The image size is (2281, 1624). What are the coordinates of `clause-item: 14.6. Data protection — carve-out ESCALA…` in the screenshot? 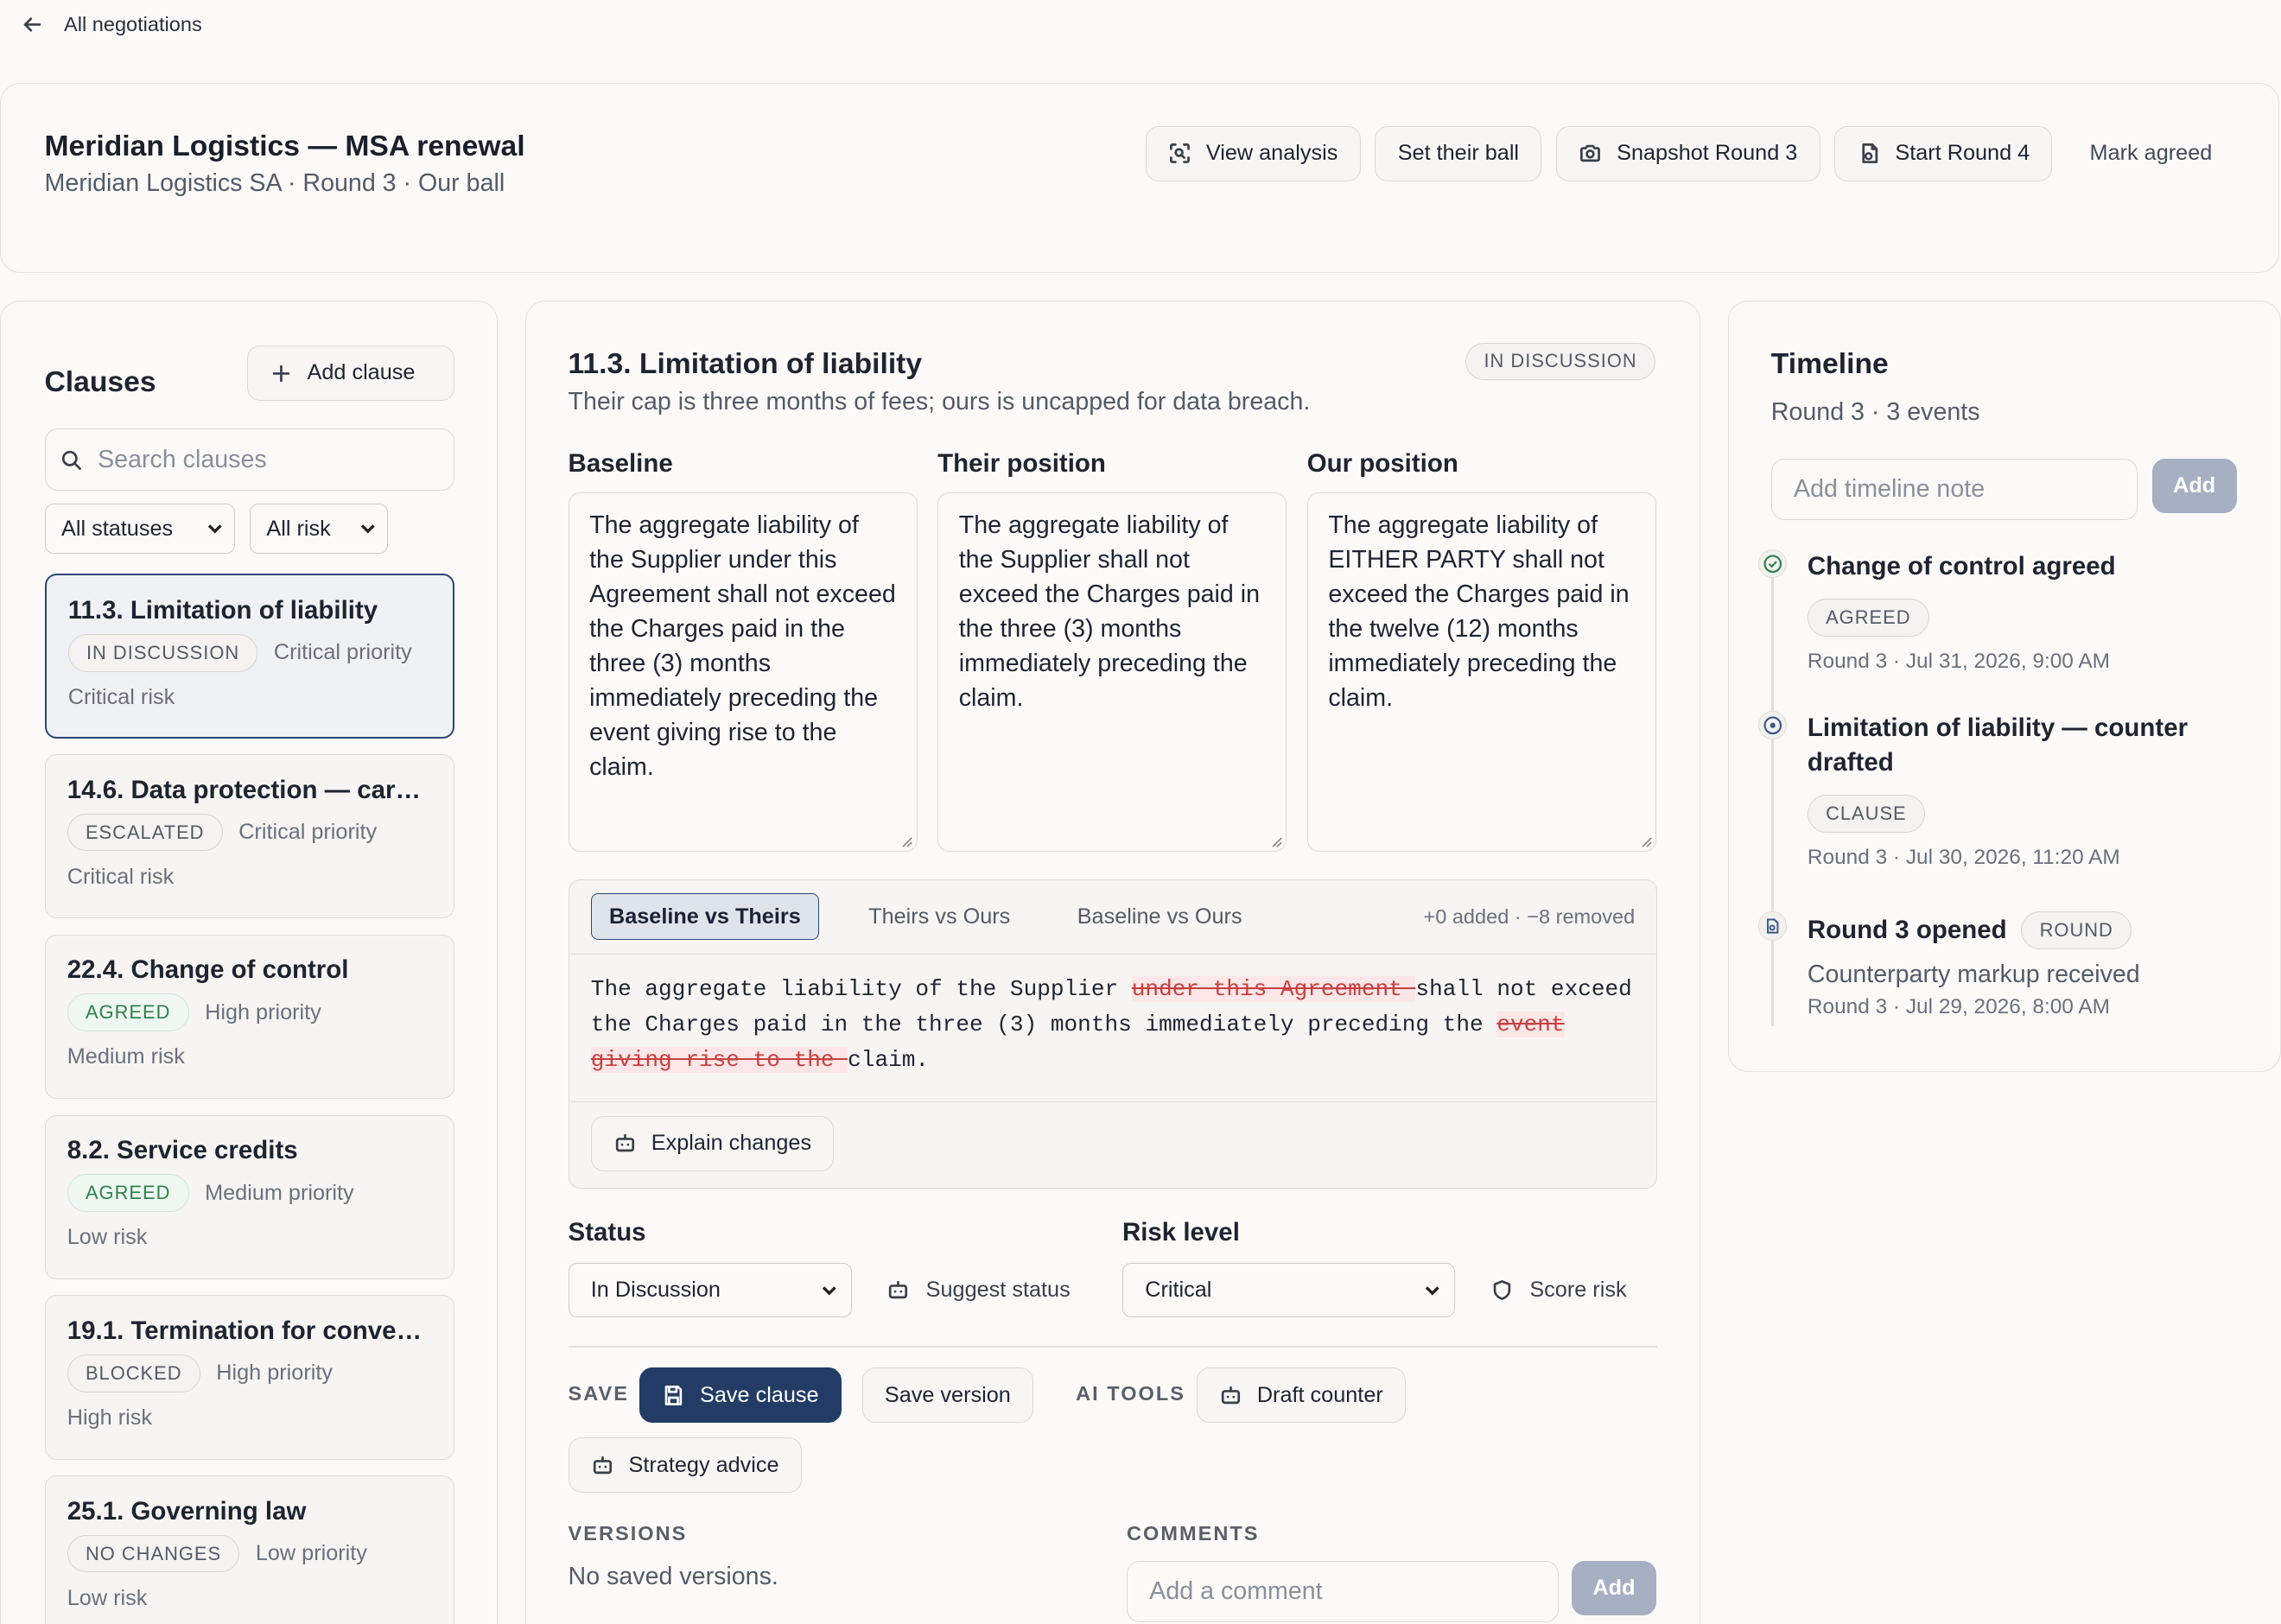 It's located at (250, 836).